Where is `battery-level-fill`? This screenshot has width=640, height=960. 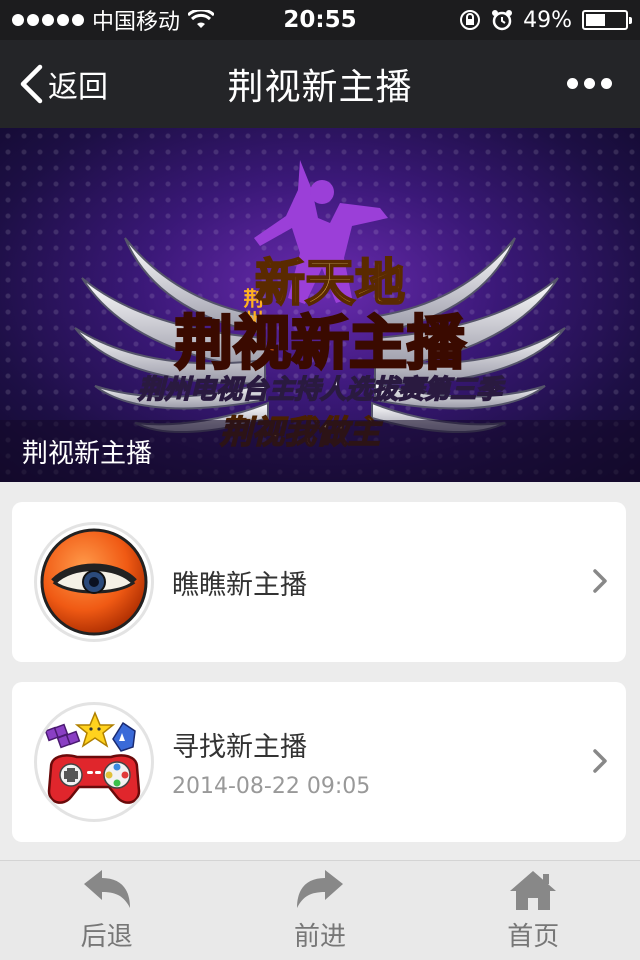
battery-level-fill is located at coordinates (595, 20).